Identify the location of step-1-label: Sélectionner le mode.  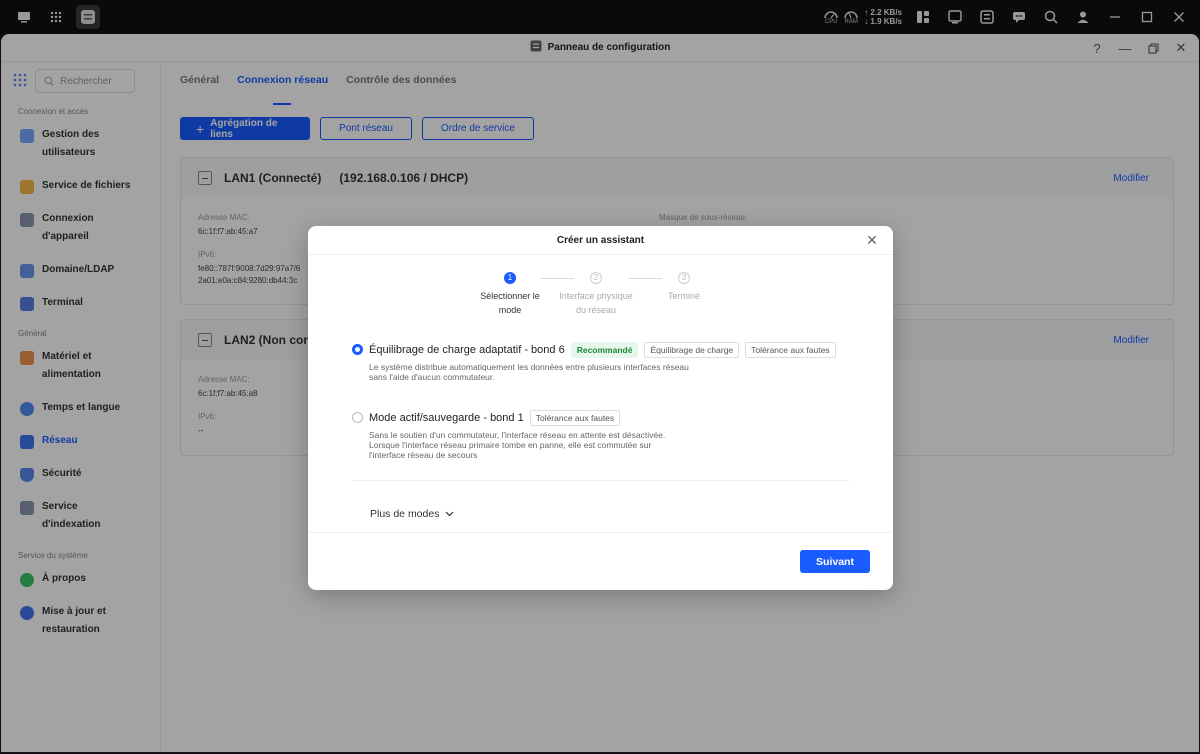
(510, 303).